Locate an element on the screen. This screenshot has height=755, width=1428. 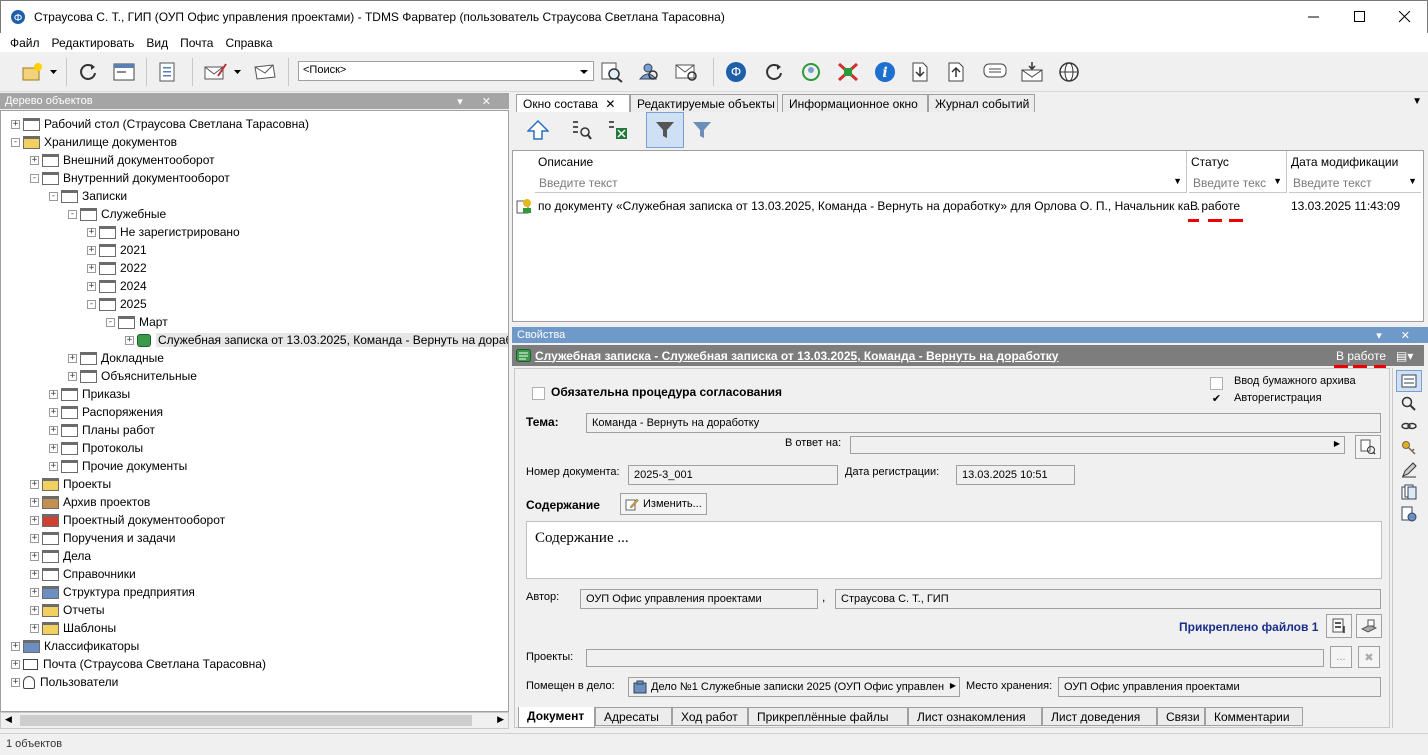
tabs-menu-icon: ▼ is located at coordinates (1417, 101).